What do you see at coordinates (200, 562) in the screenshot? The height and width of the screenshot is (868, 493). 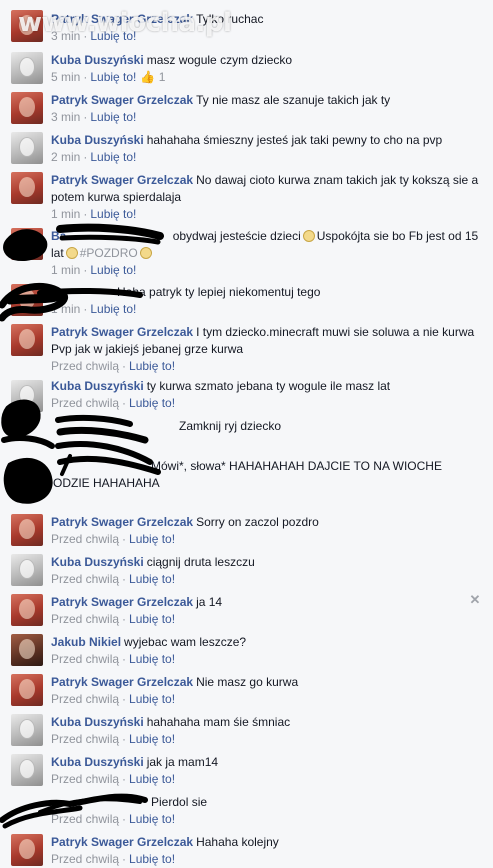 I see `comment-text: ciągnij druta leszczu` at bounding box center [200, 562].